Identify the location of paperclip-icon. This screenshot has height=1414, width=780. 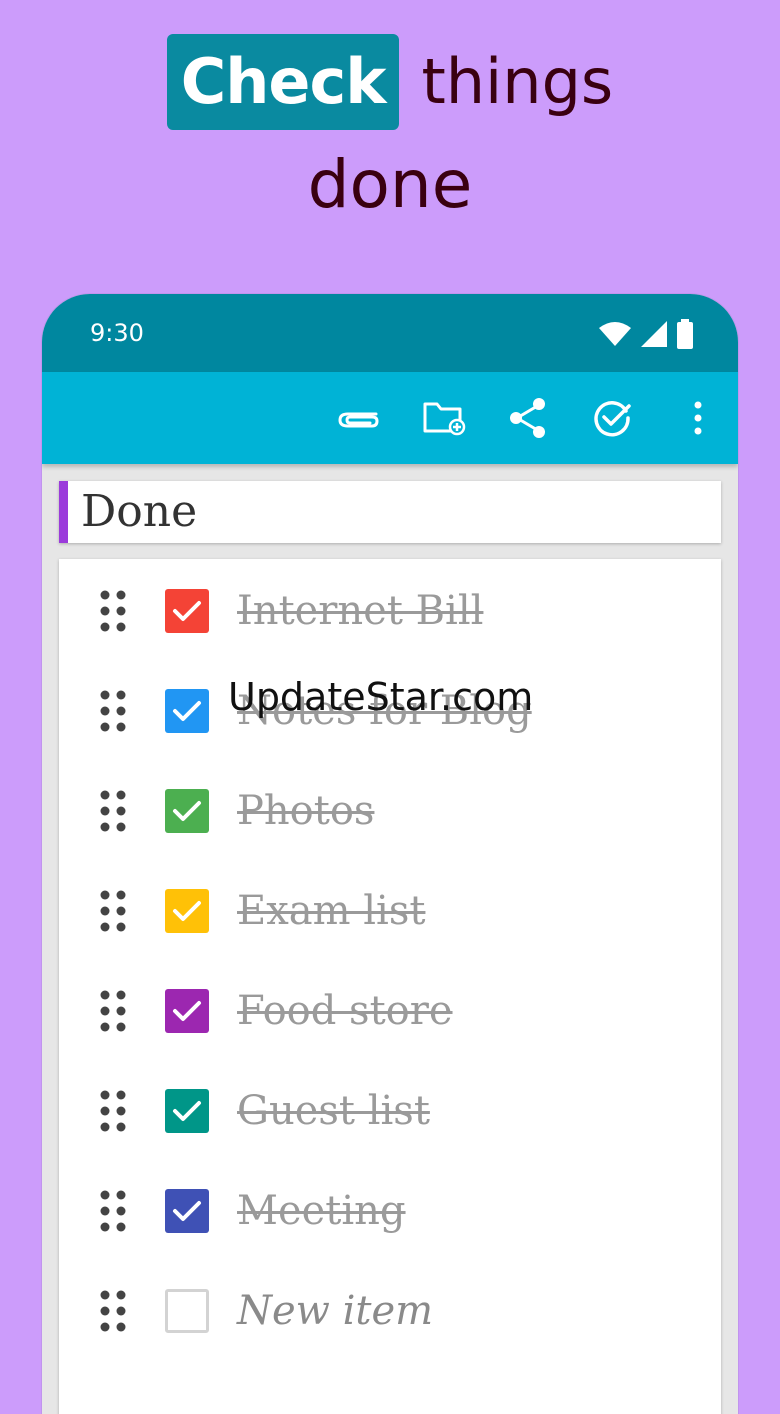
(358, 420).